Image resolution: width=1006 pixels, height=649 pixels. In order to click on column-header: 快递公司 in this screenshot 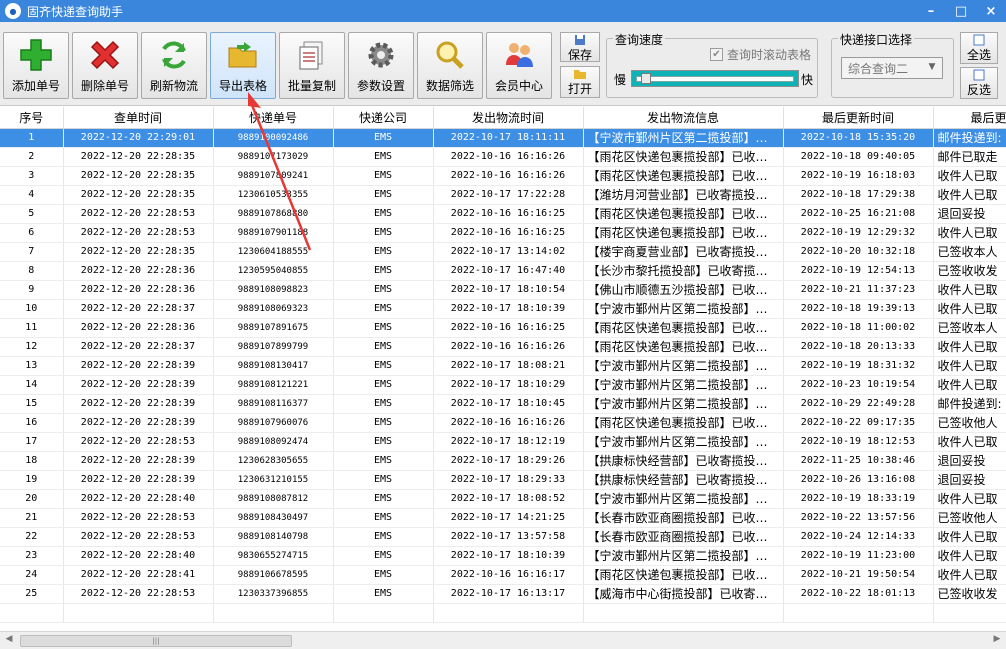, I will do `click(383, 118)`.